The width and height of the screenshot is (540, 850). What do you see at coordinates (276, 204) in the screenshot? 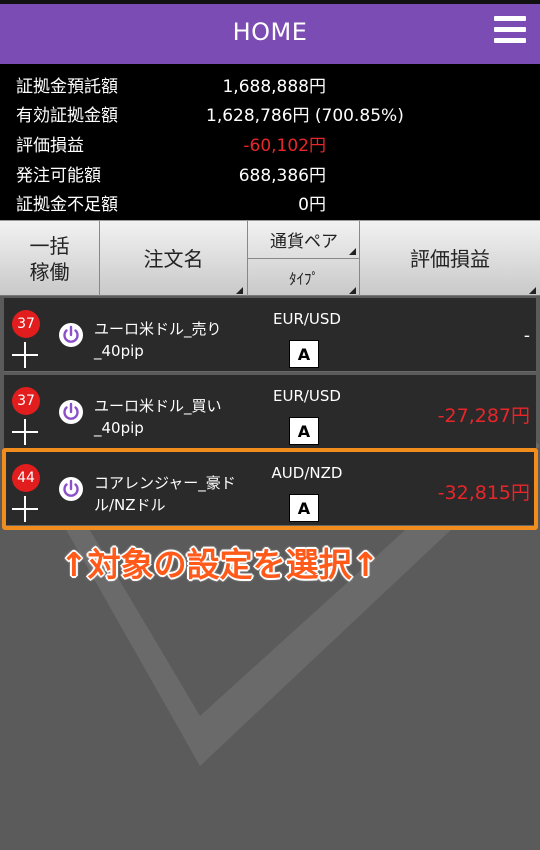
I see `summary-row-margin-shortage: 証拠金不足額 0円` at bounding box center [276, 204].